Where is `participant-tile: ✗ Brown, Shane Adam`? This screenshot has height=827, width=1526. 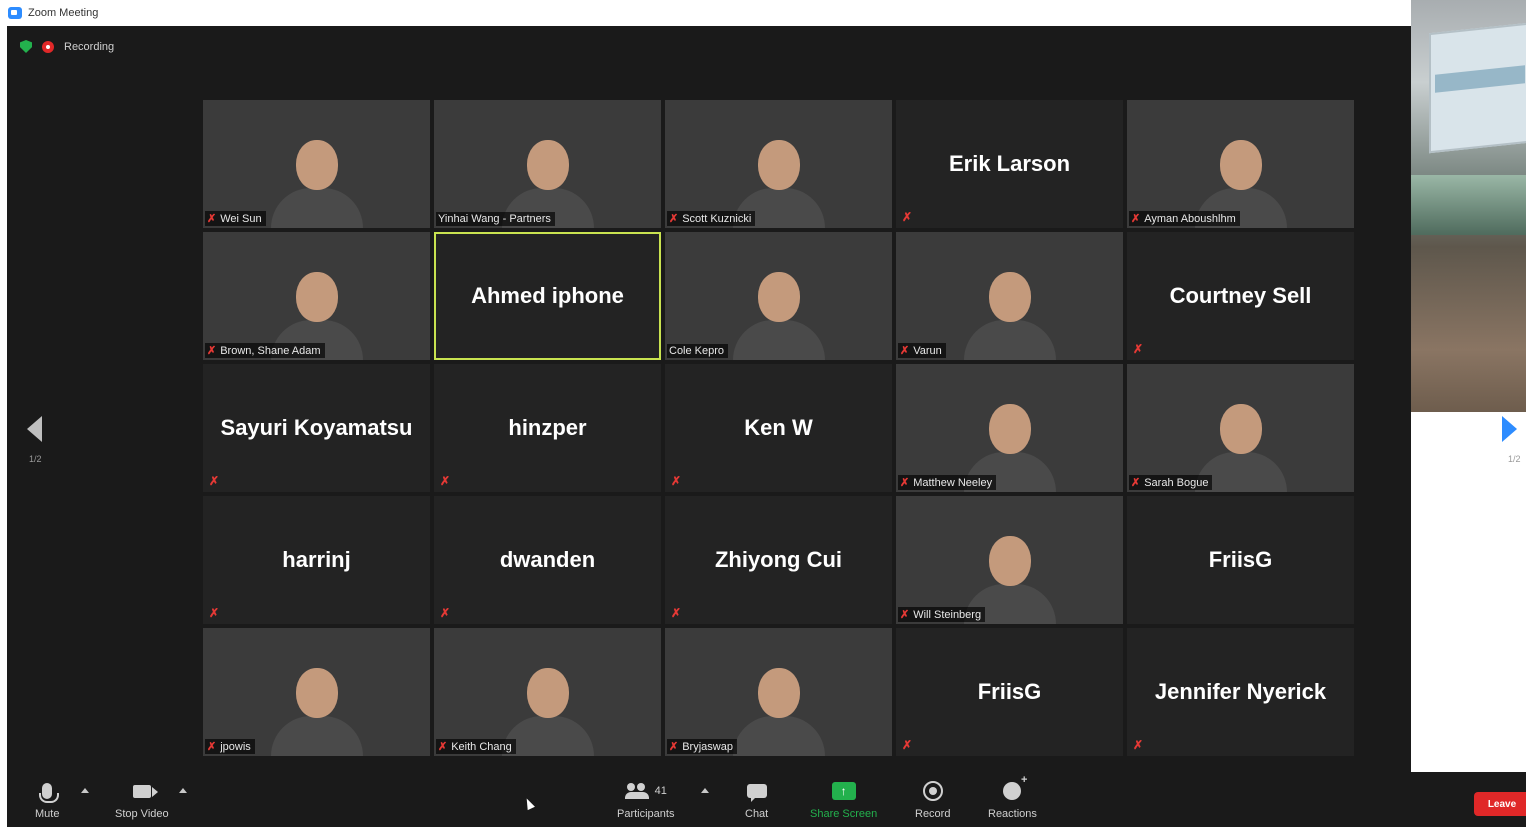
participant-tile: ✗ Brown, Shane Adam is located at coordinates (316, 296).